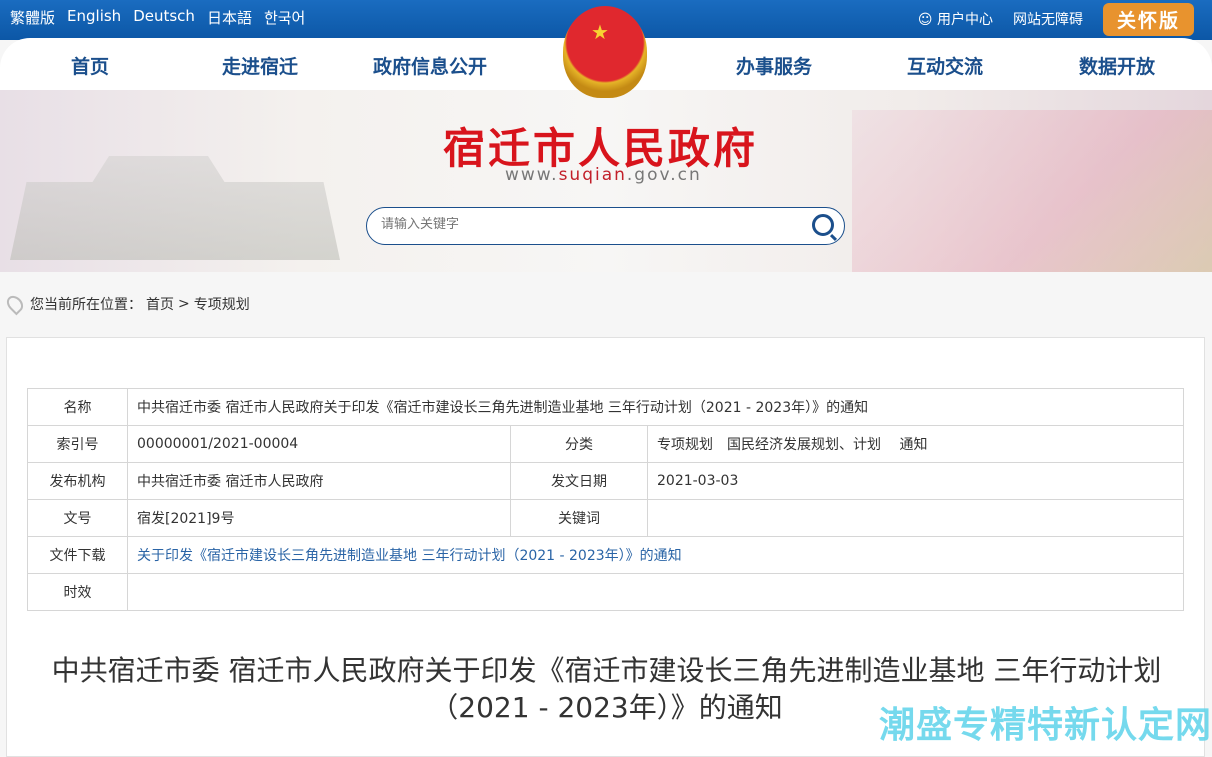 The image size is (1212, 757). I want to click on user-center-link: ☺ 用户中心, so click(955, 19).